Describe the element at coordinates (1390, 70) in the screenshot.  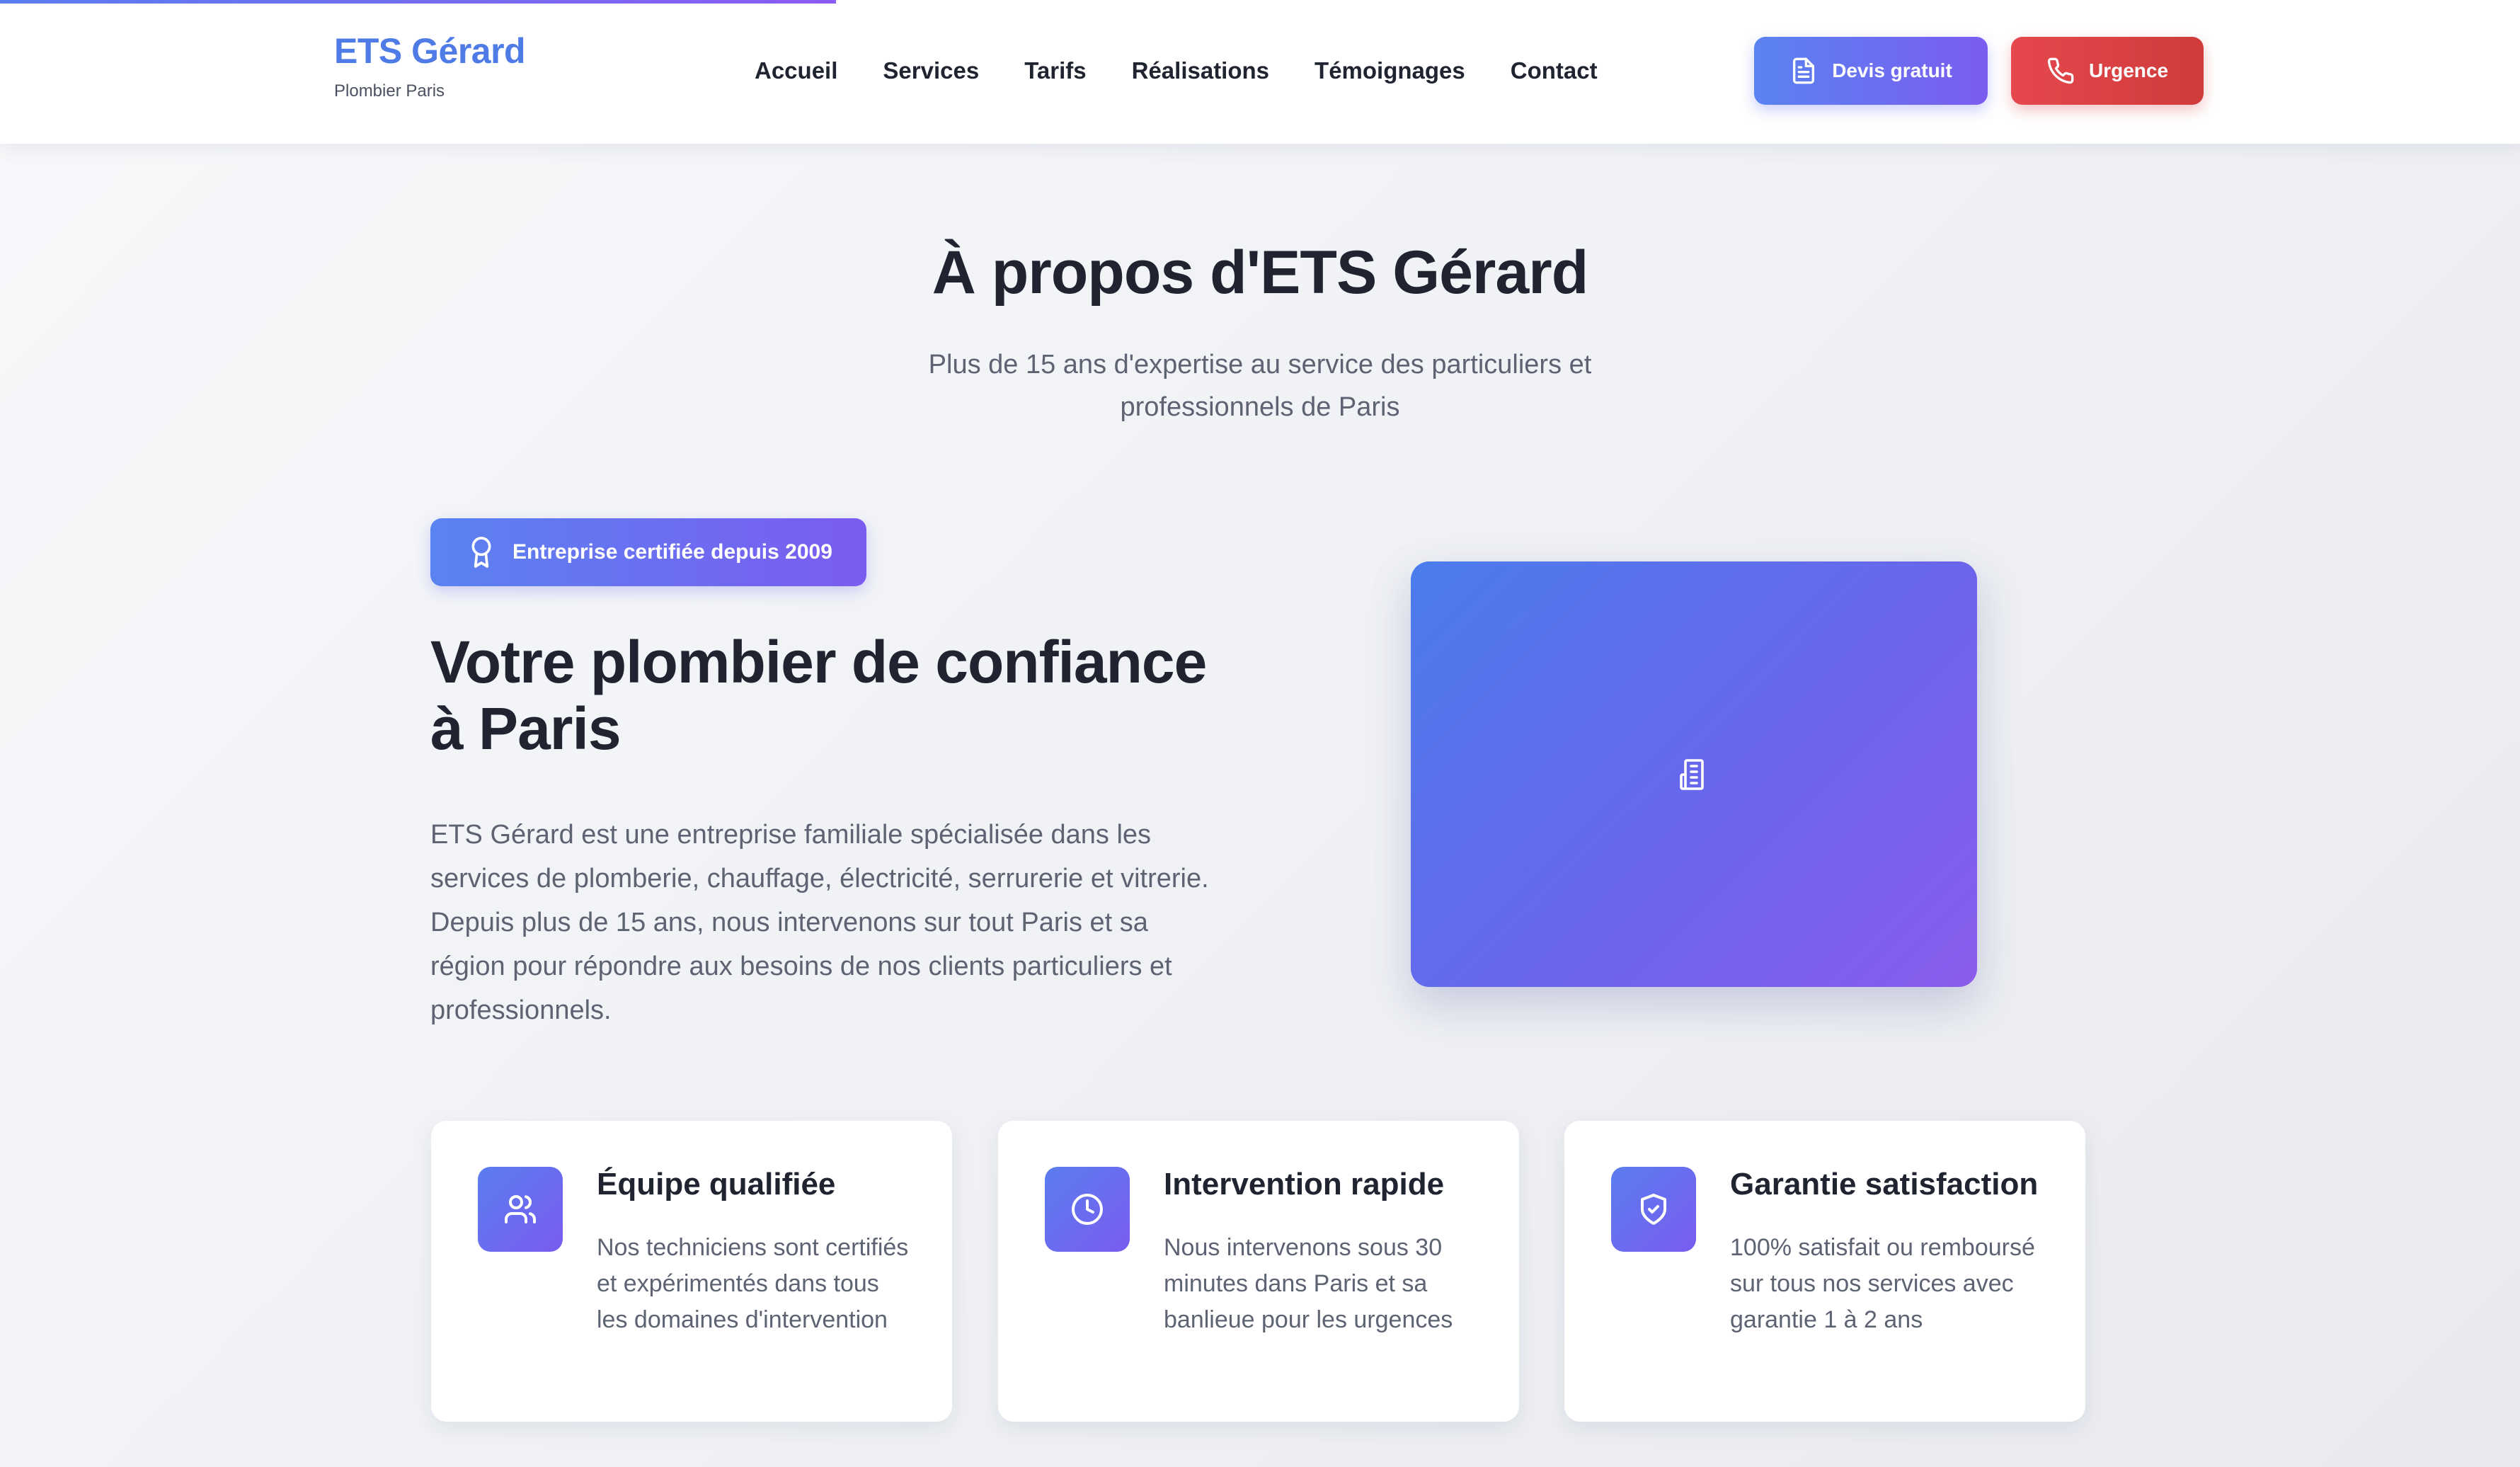
I see `nav-link-temoignages: Témoignages` at that location.